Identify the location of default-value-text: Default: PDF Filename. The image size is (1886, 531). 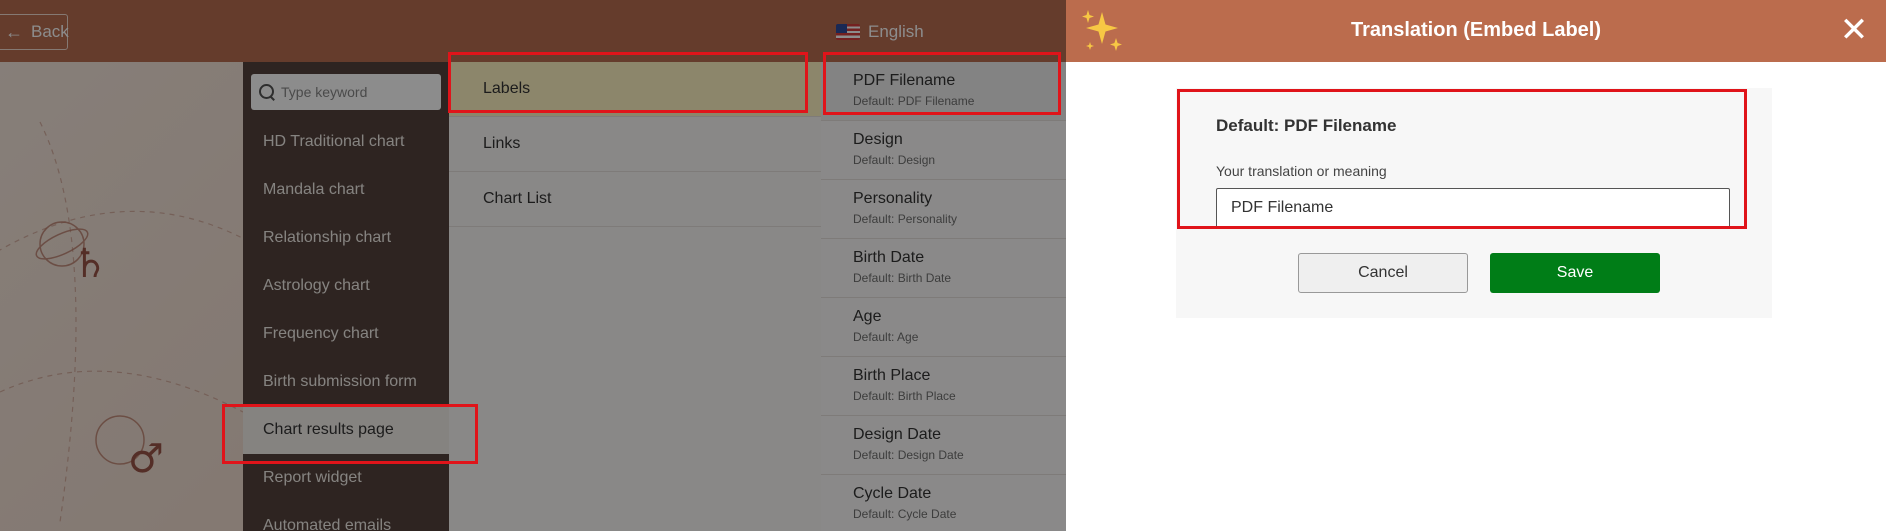
(1306, 125).